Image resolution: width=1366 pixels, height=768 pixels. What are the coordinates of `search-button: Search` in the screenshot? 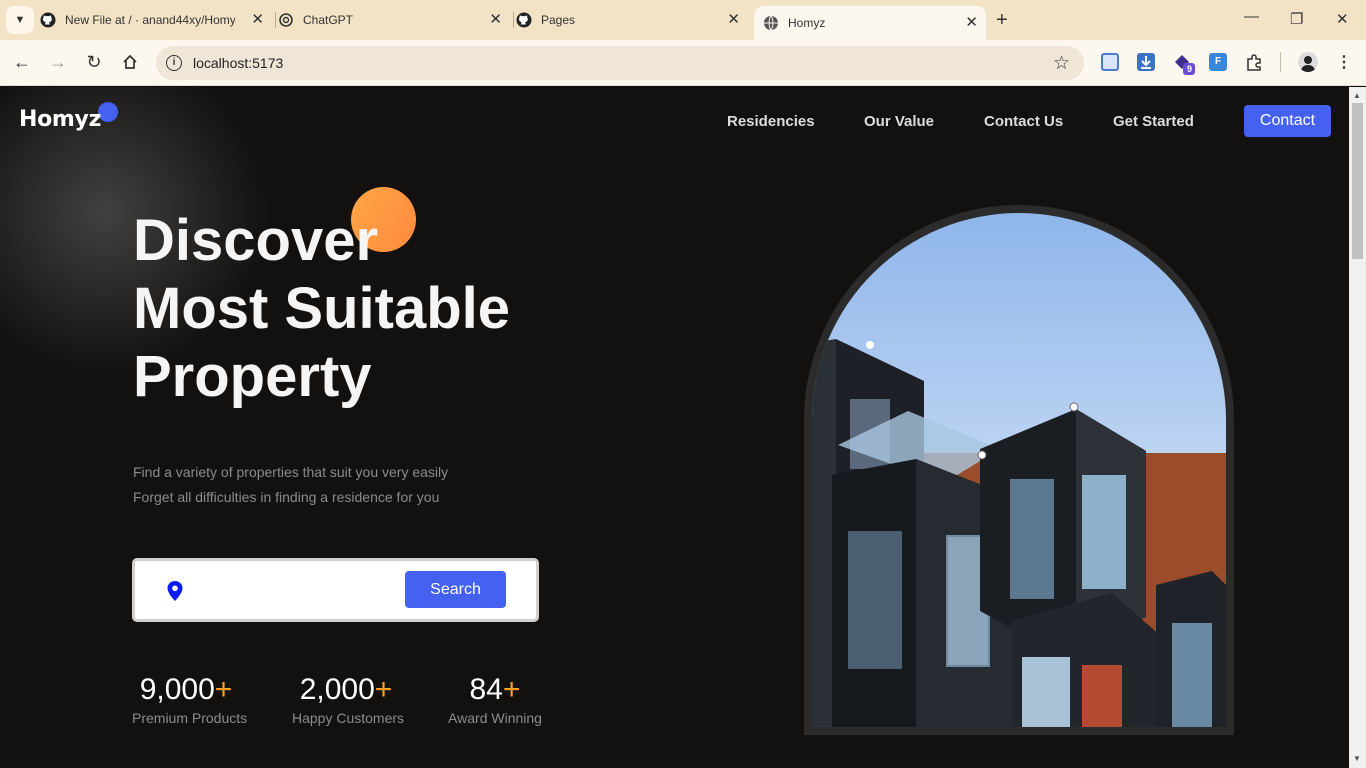 It's located at (455, 589).